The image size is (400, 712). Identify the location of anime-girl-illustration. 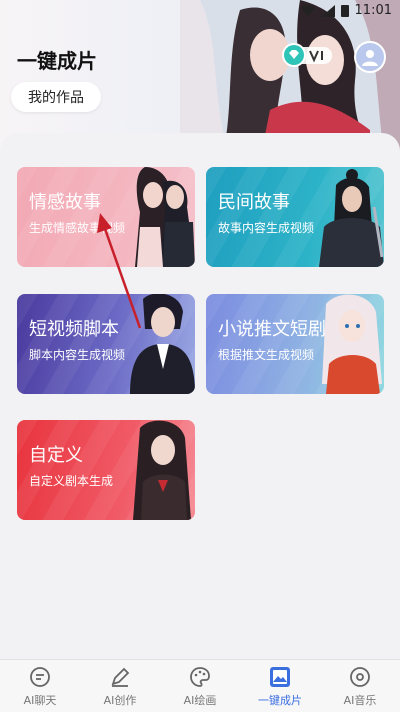
(352, 344).